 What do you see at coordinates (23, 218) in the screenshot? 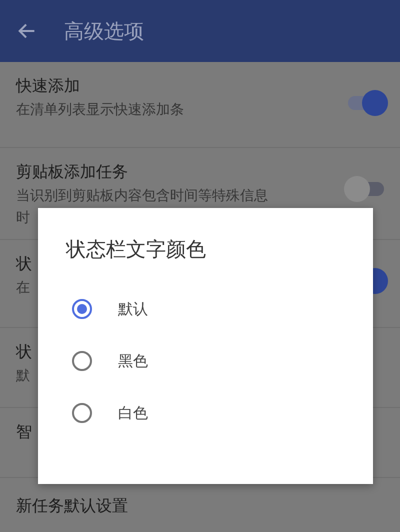
I see `setting-description: 时` at bounding box center [23, 218].